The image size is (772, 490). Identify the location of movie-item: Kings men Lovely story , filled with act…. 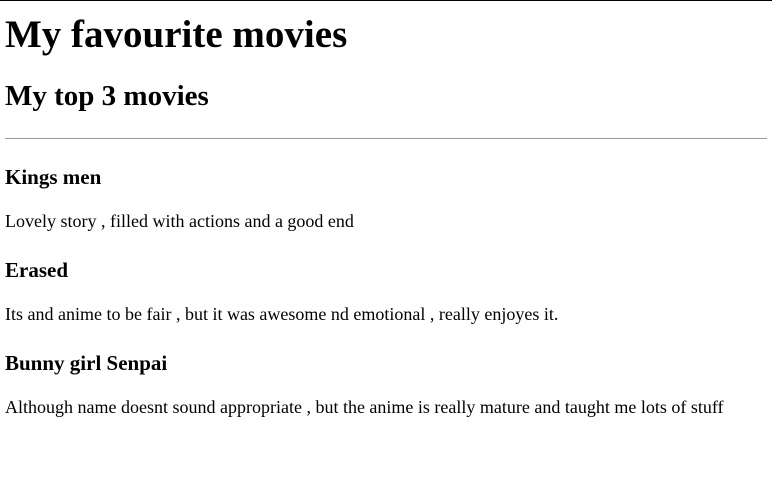
(386, 198).